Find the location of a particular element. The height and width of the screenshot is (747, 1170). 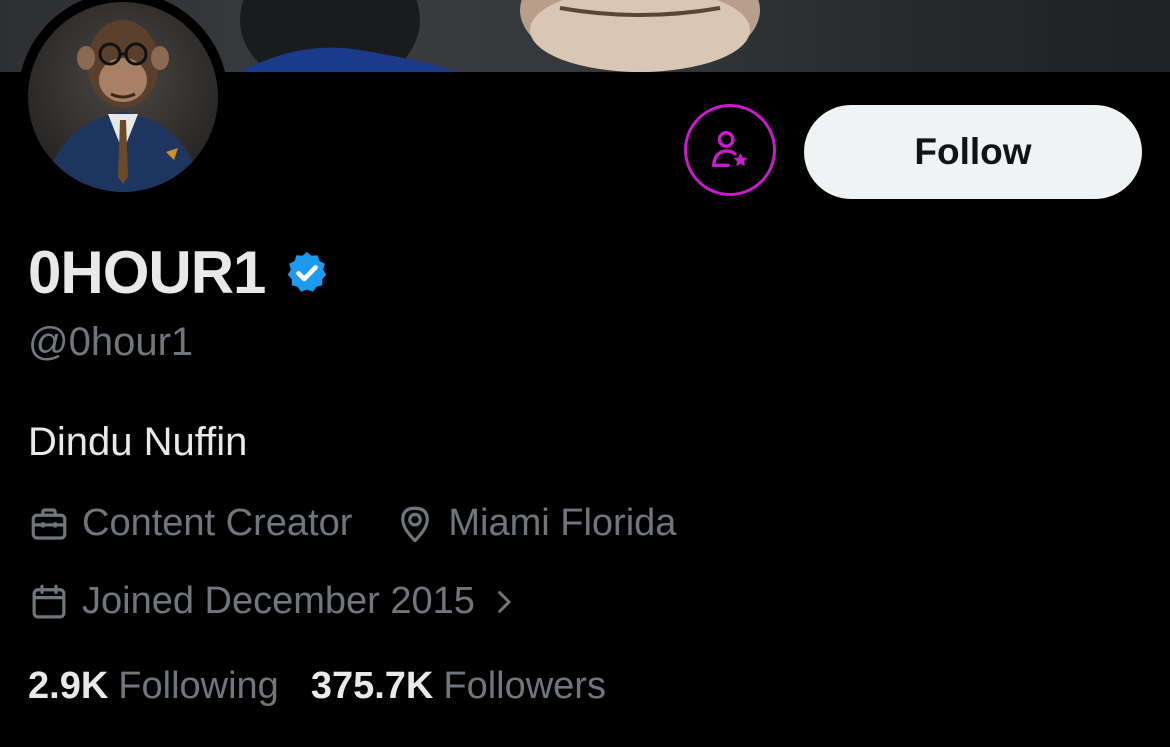

avatar is located at coordinates (123, 97).